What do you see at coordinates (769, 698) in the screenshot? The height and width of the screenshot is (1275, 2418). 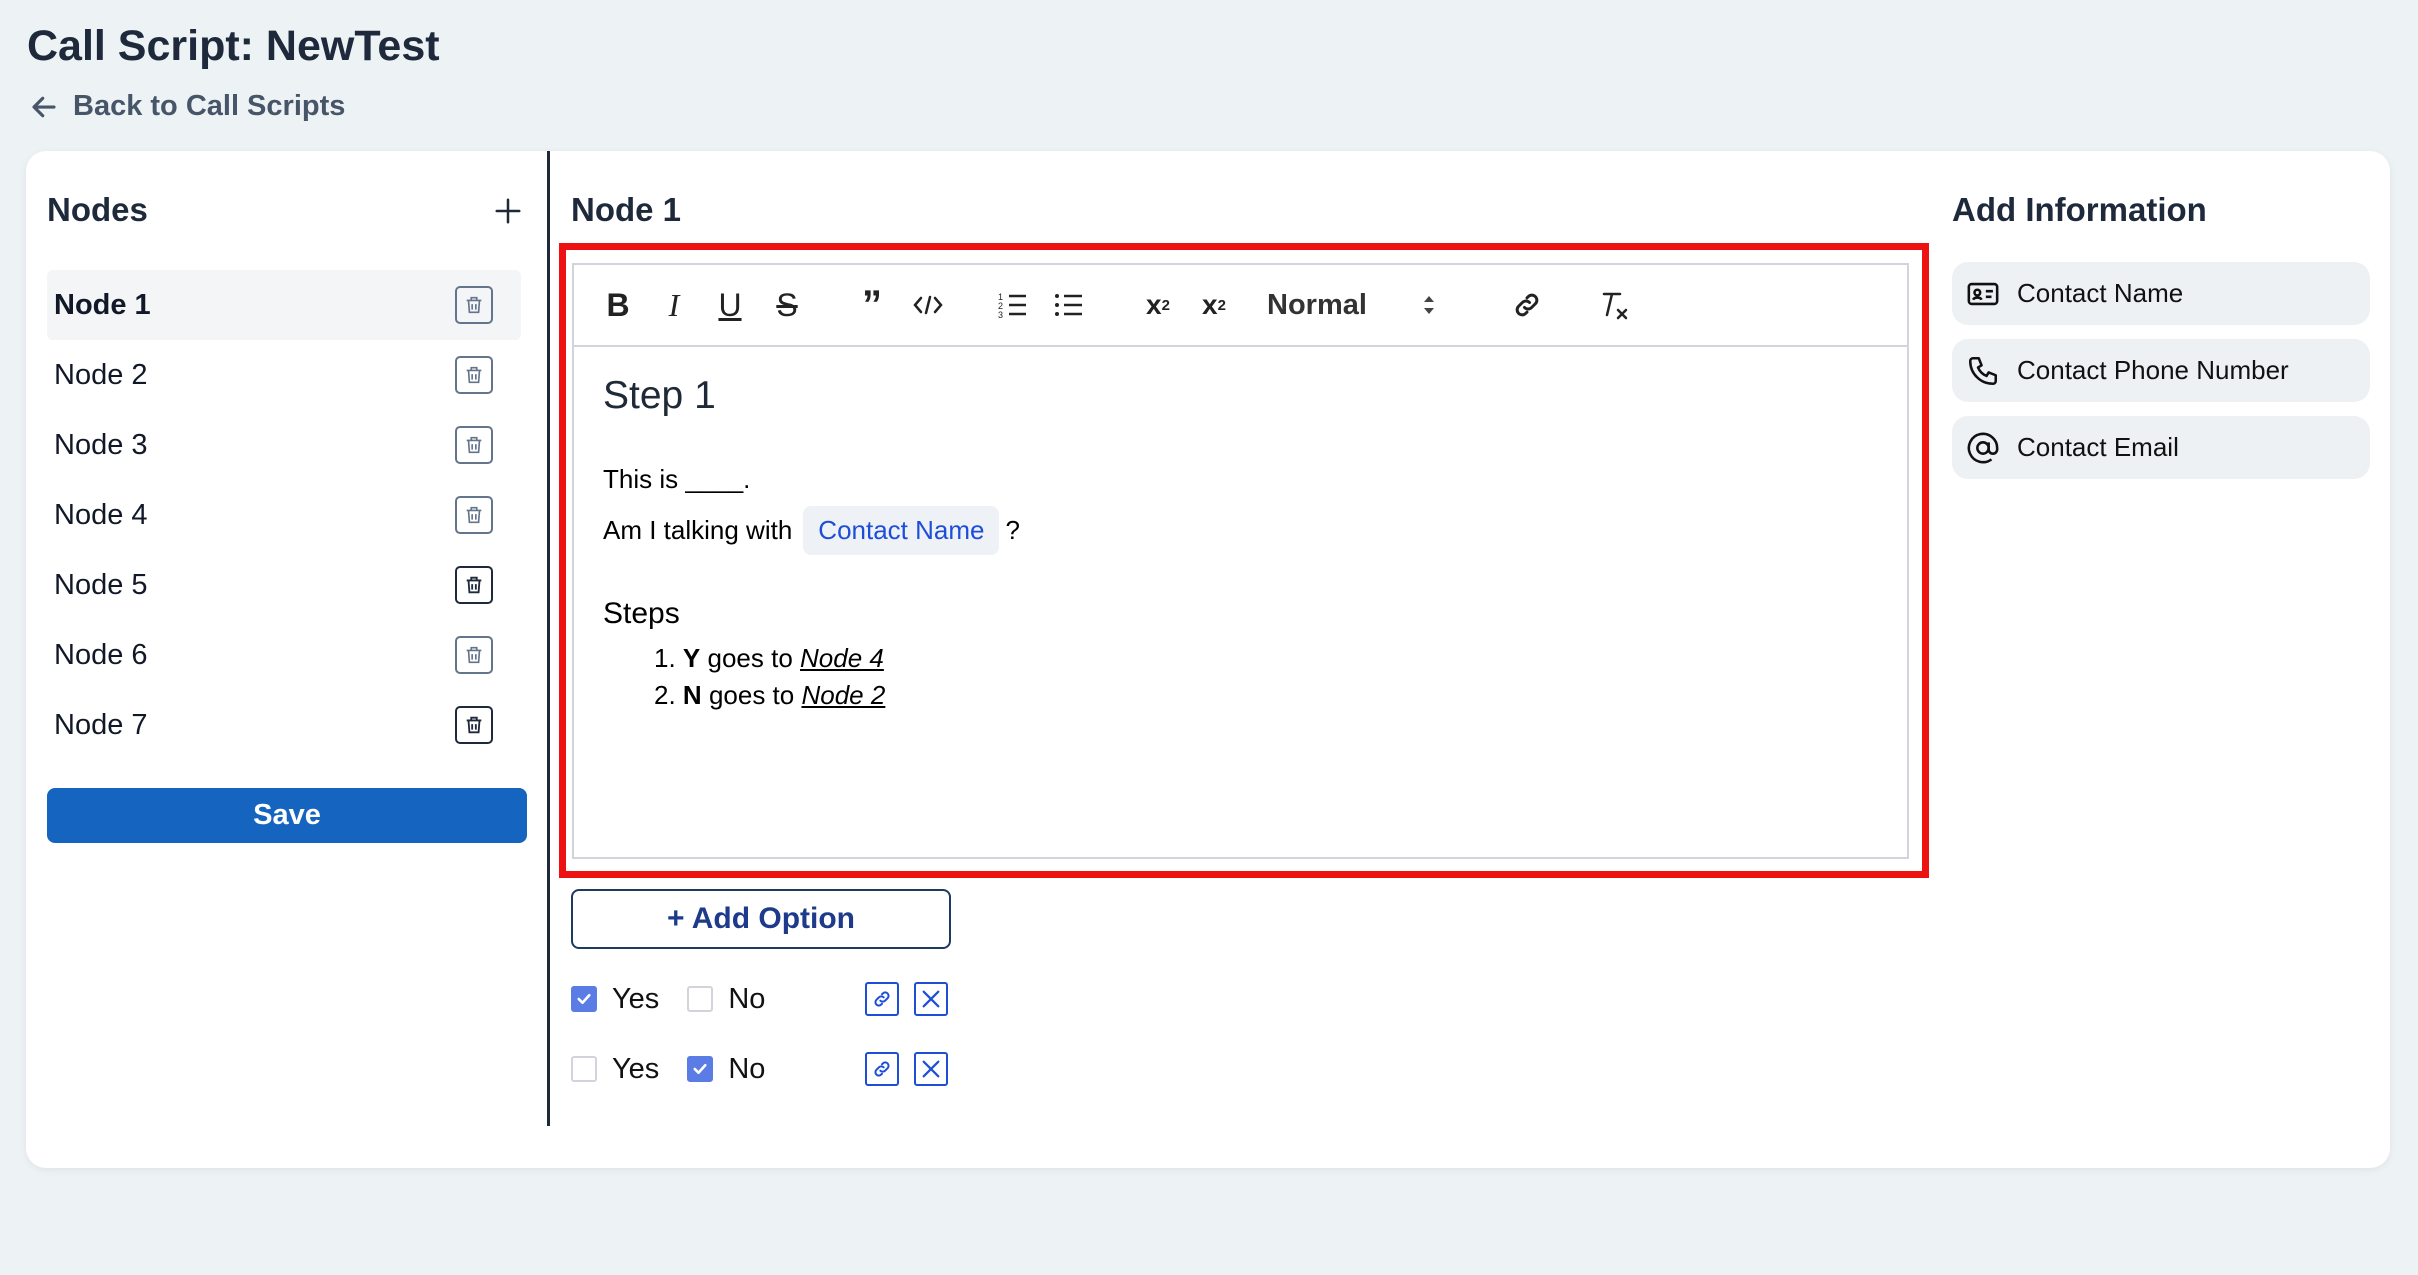 I see `step-item: 2. N goes to Node 2` at bounding box center [769, 698].